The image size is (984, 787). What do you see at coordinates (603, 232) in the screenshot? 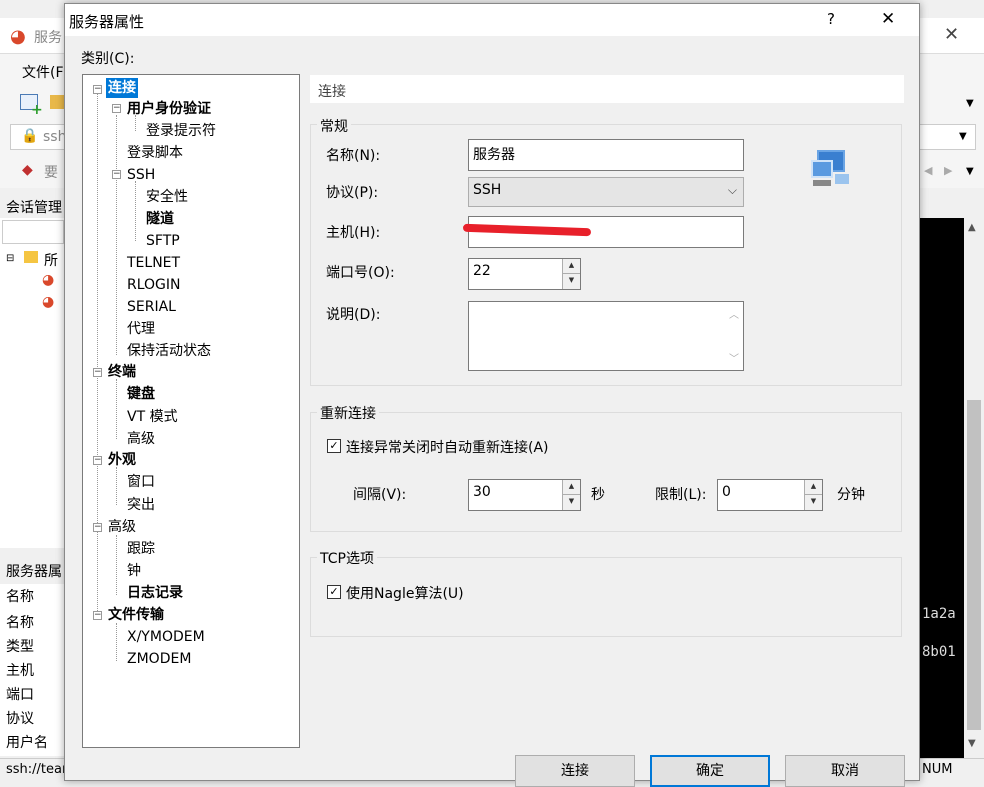
I see `host-field` at bounding box center [603, 232].